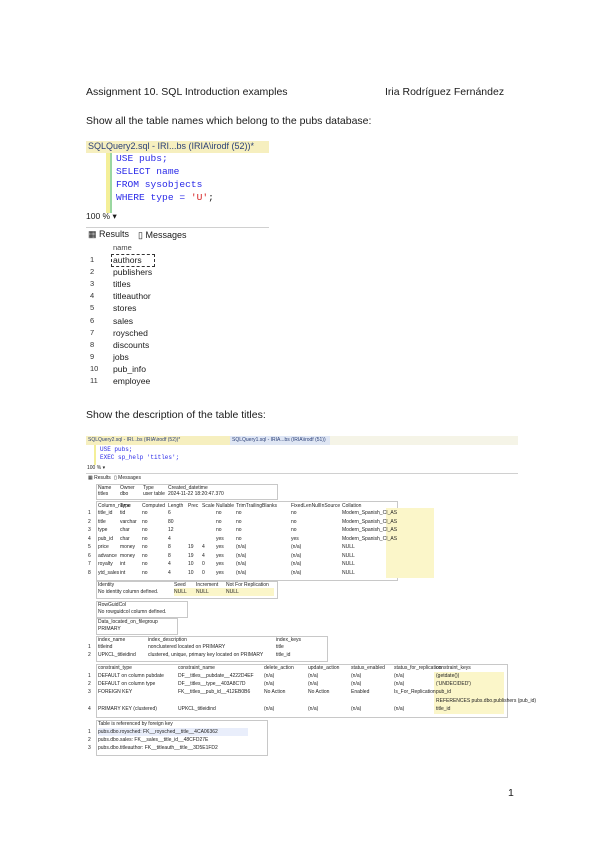  What do you see at coordinates (257, 506) in the screenshot?
I see `column-header: TrimTrailingBlanks` at bounding box center [257, 506].